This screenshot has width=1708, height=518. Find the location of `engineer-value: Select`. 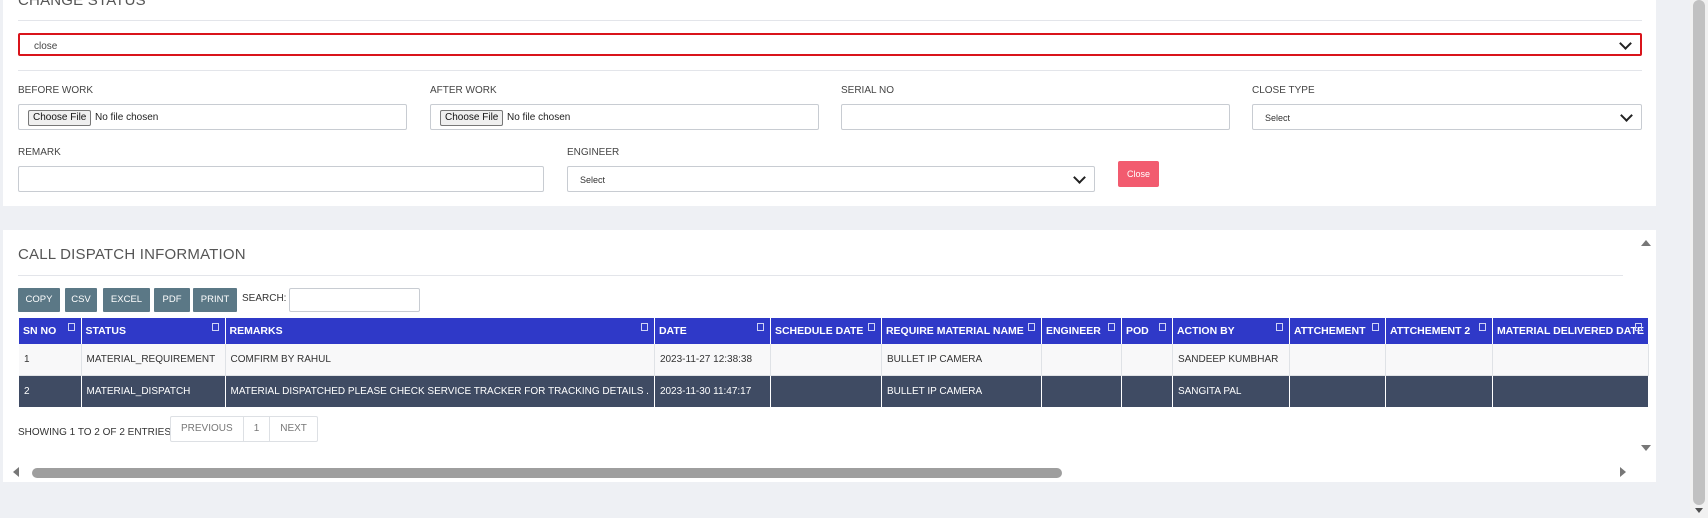

engineer-value: Select is located at coordinates (593, 180).